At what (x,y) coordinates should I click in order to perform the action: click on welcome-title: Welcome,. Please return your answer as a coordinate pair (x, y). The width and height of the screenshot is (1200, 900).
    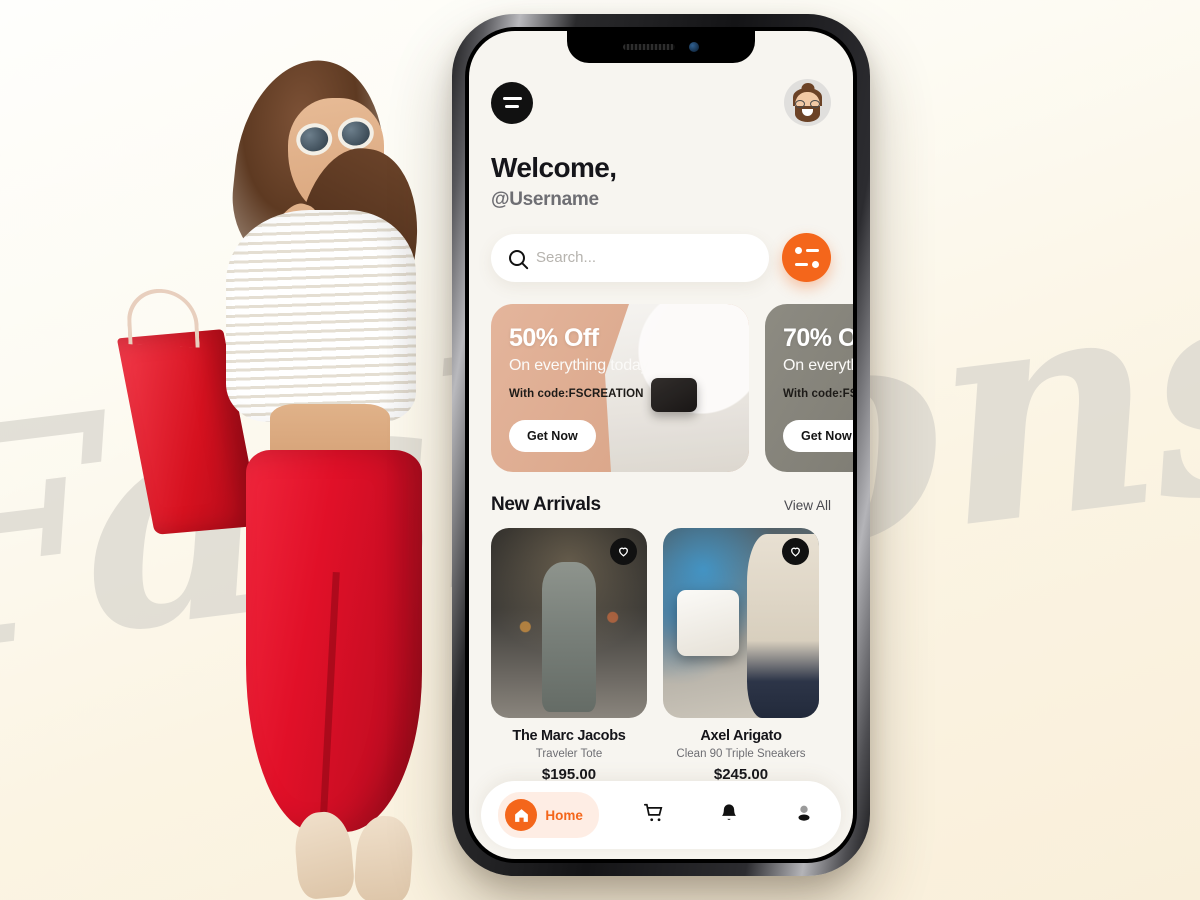
    Looking at the image, I should click on (554, 167).